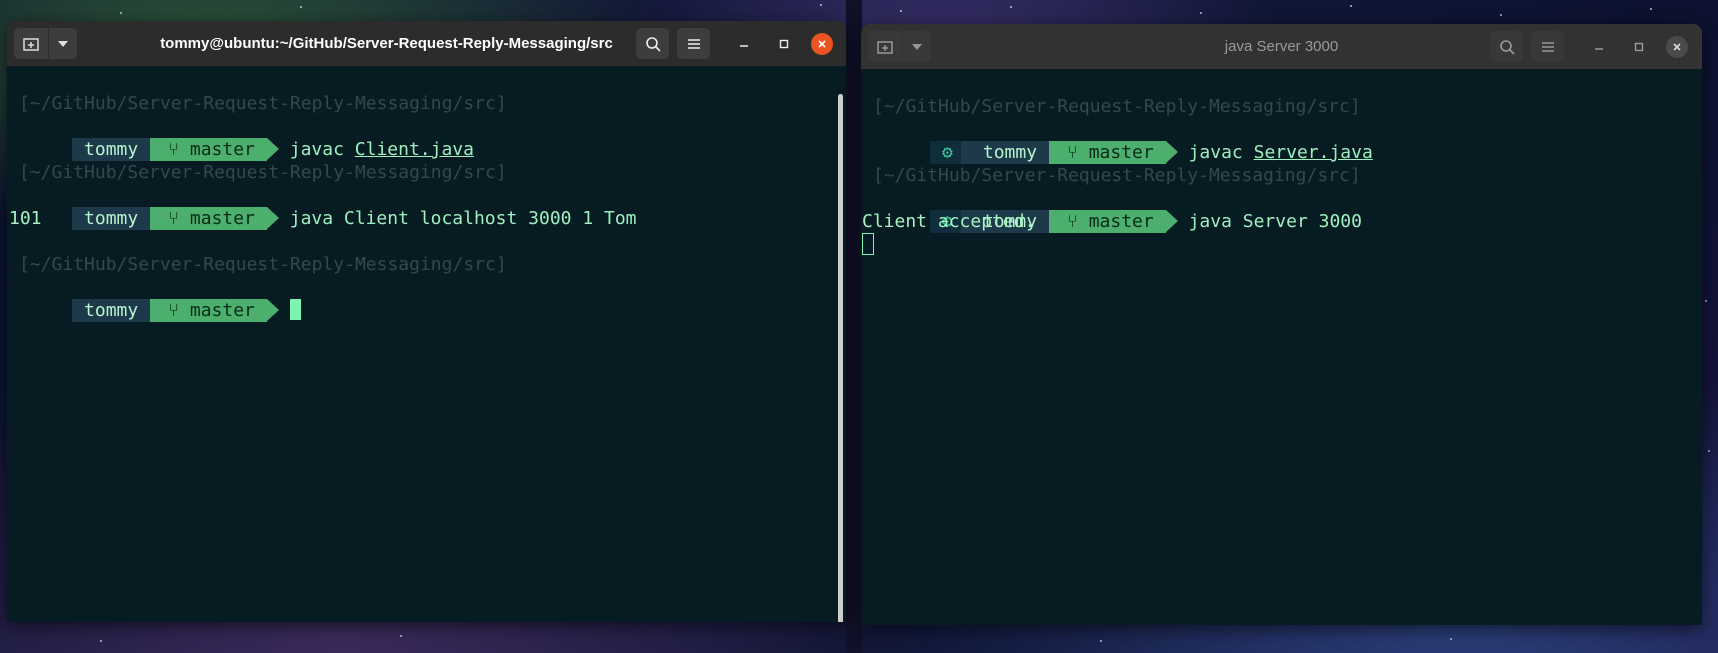 Image resolution: width=1718 pixels, height=653 pixels. I want to click on gear-icon: ⚙, so click(945, 152).